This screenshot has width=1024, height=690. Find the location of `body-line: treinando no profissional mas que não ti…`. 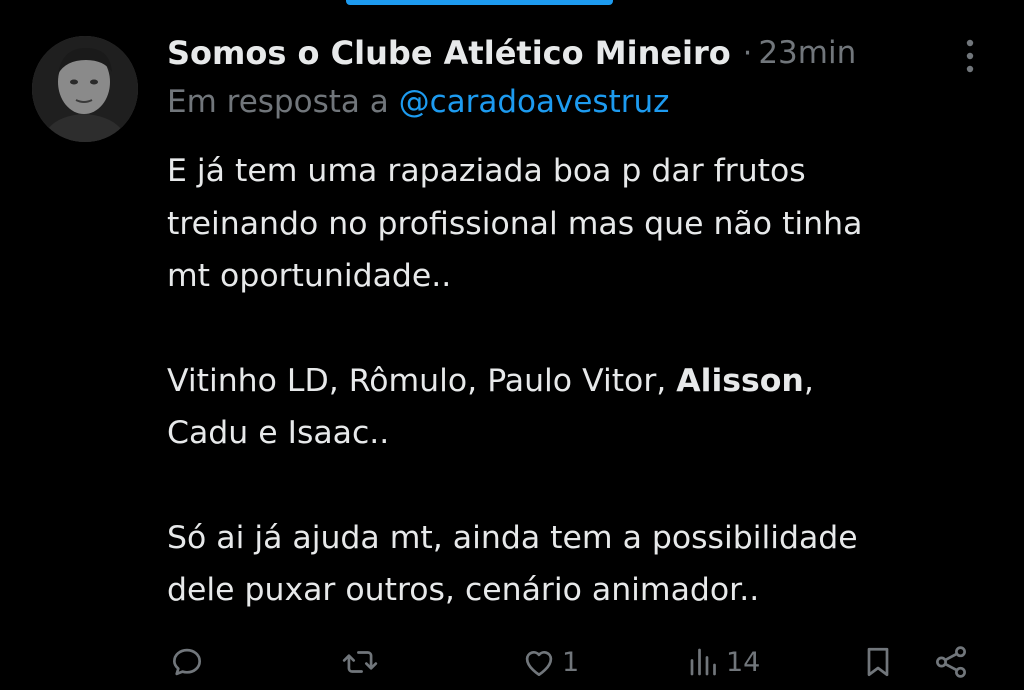

body-line: treinando no profissional mas que não ti… is located at coordinates (515, 223).